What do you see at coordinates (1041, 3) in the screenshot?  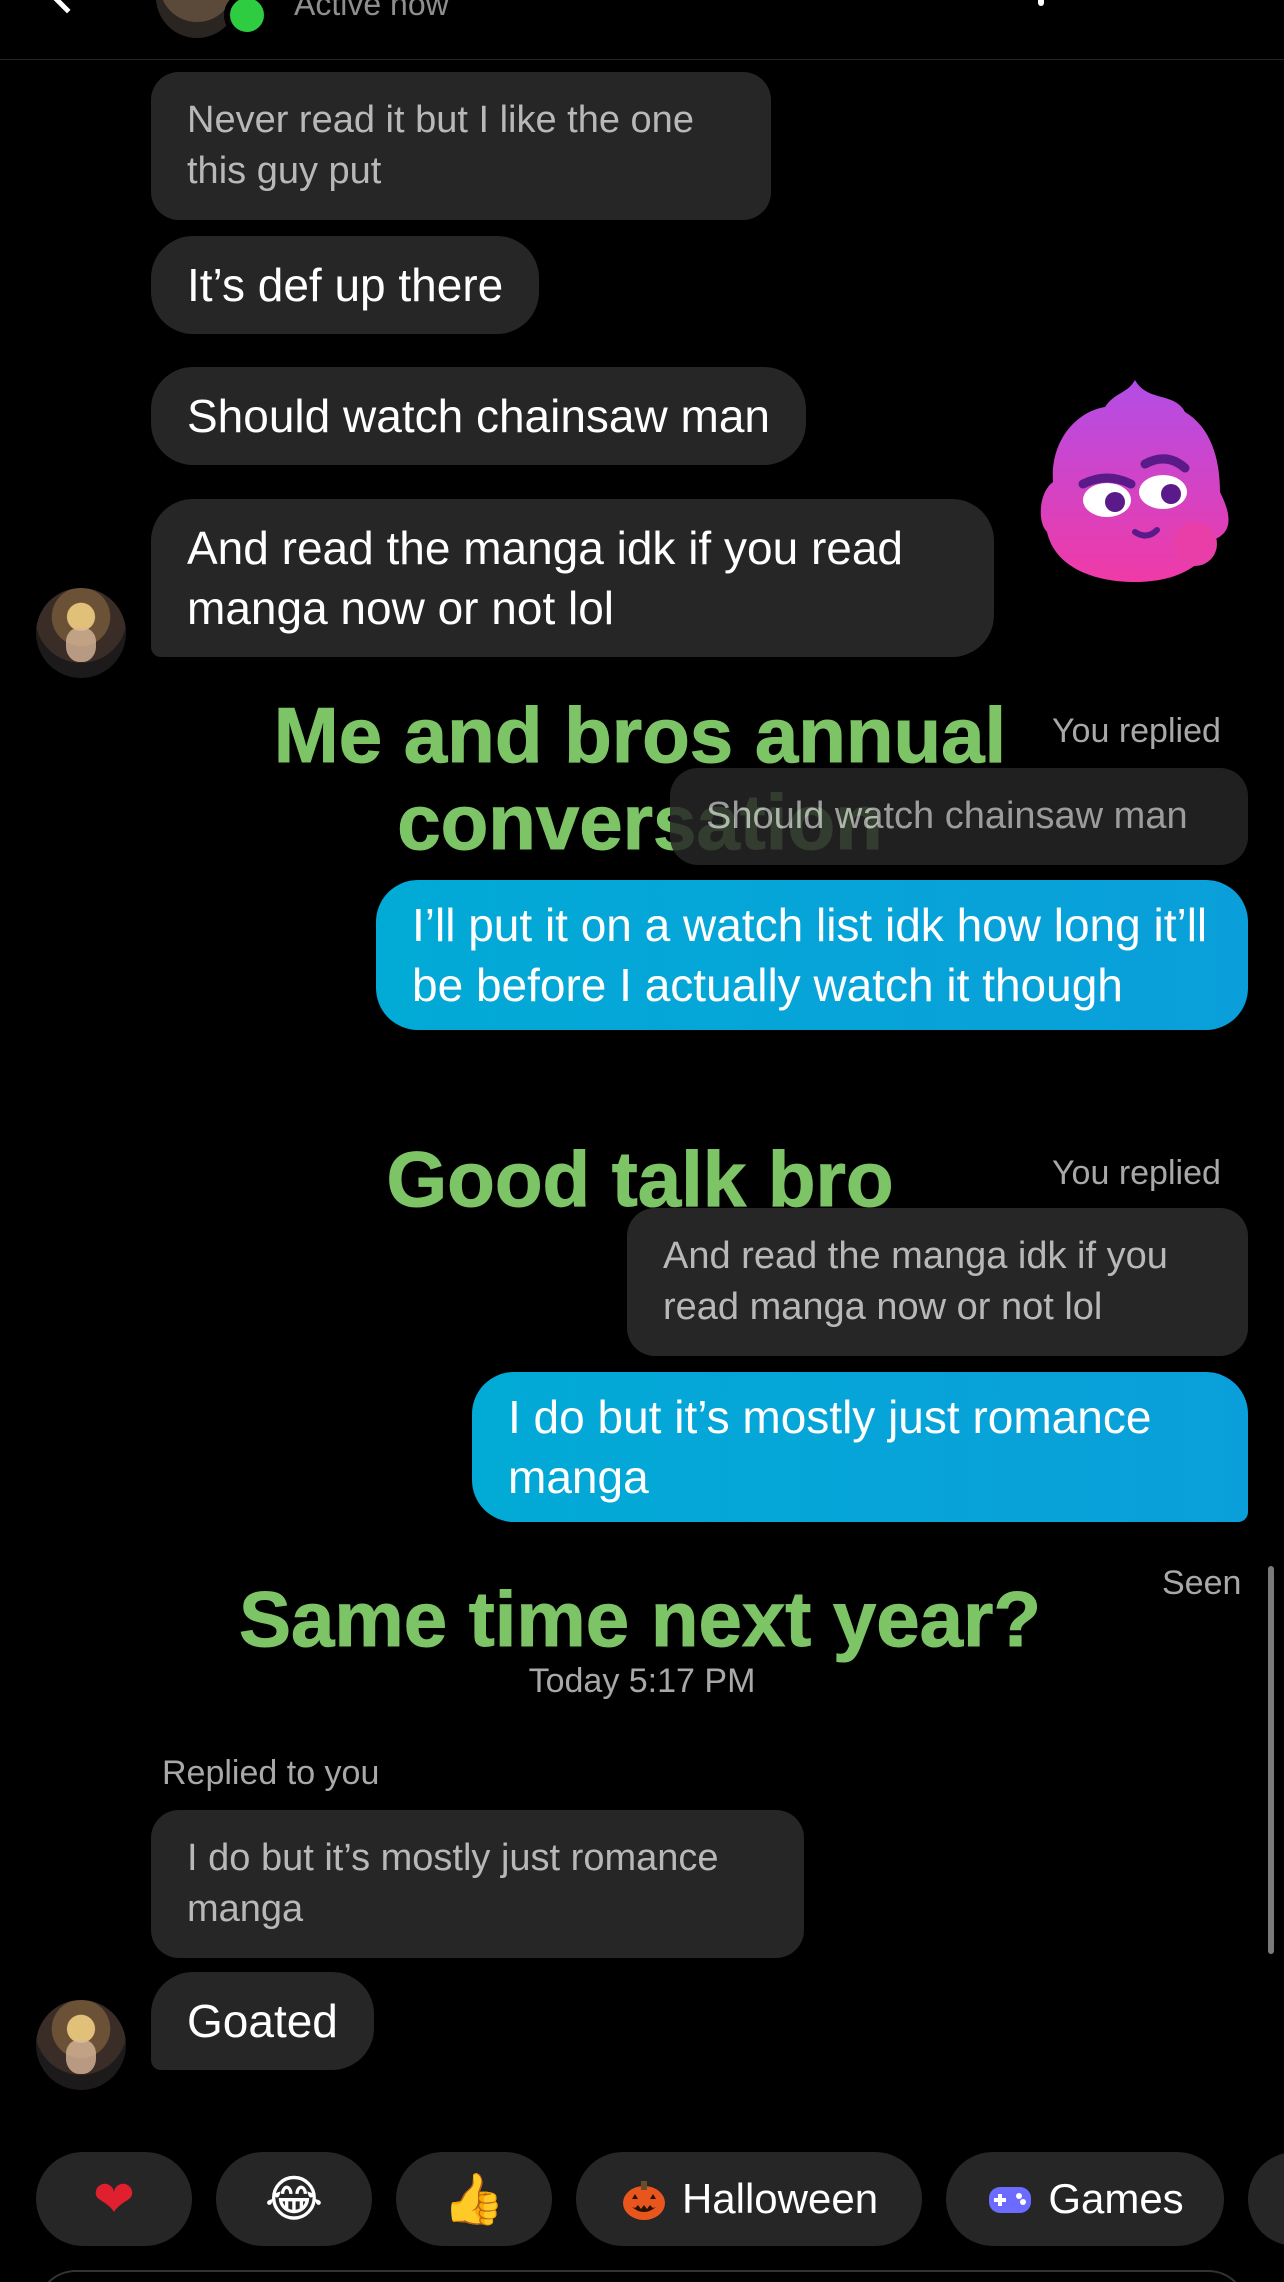 I see `call-icon` at bounding box center [1041, 3].